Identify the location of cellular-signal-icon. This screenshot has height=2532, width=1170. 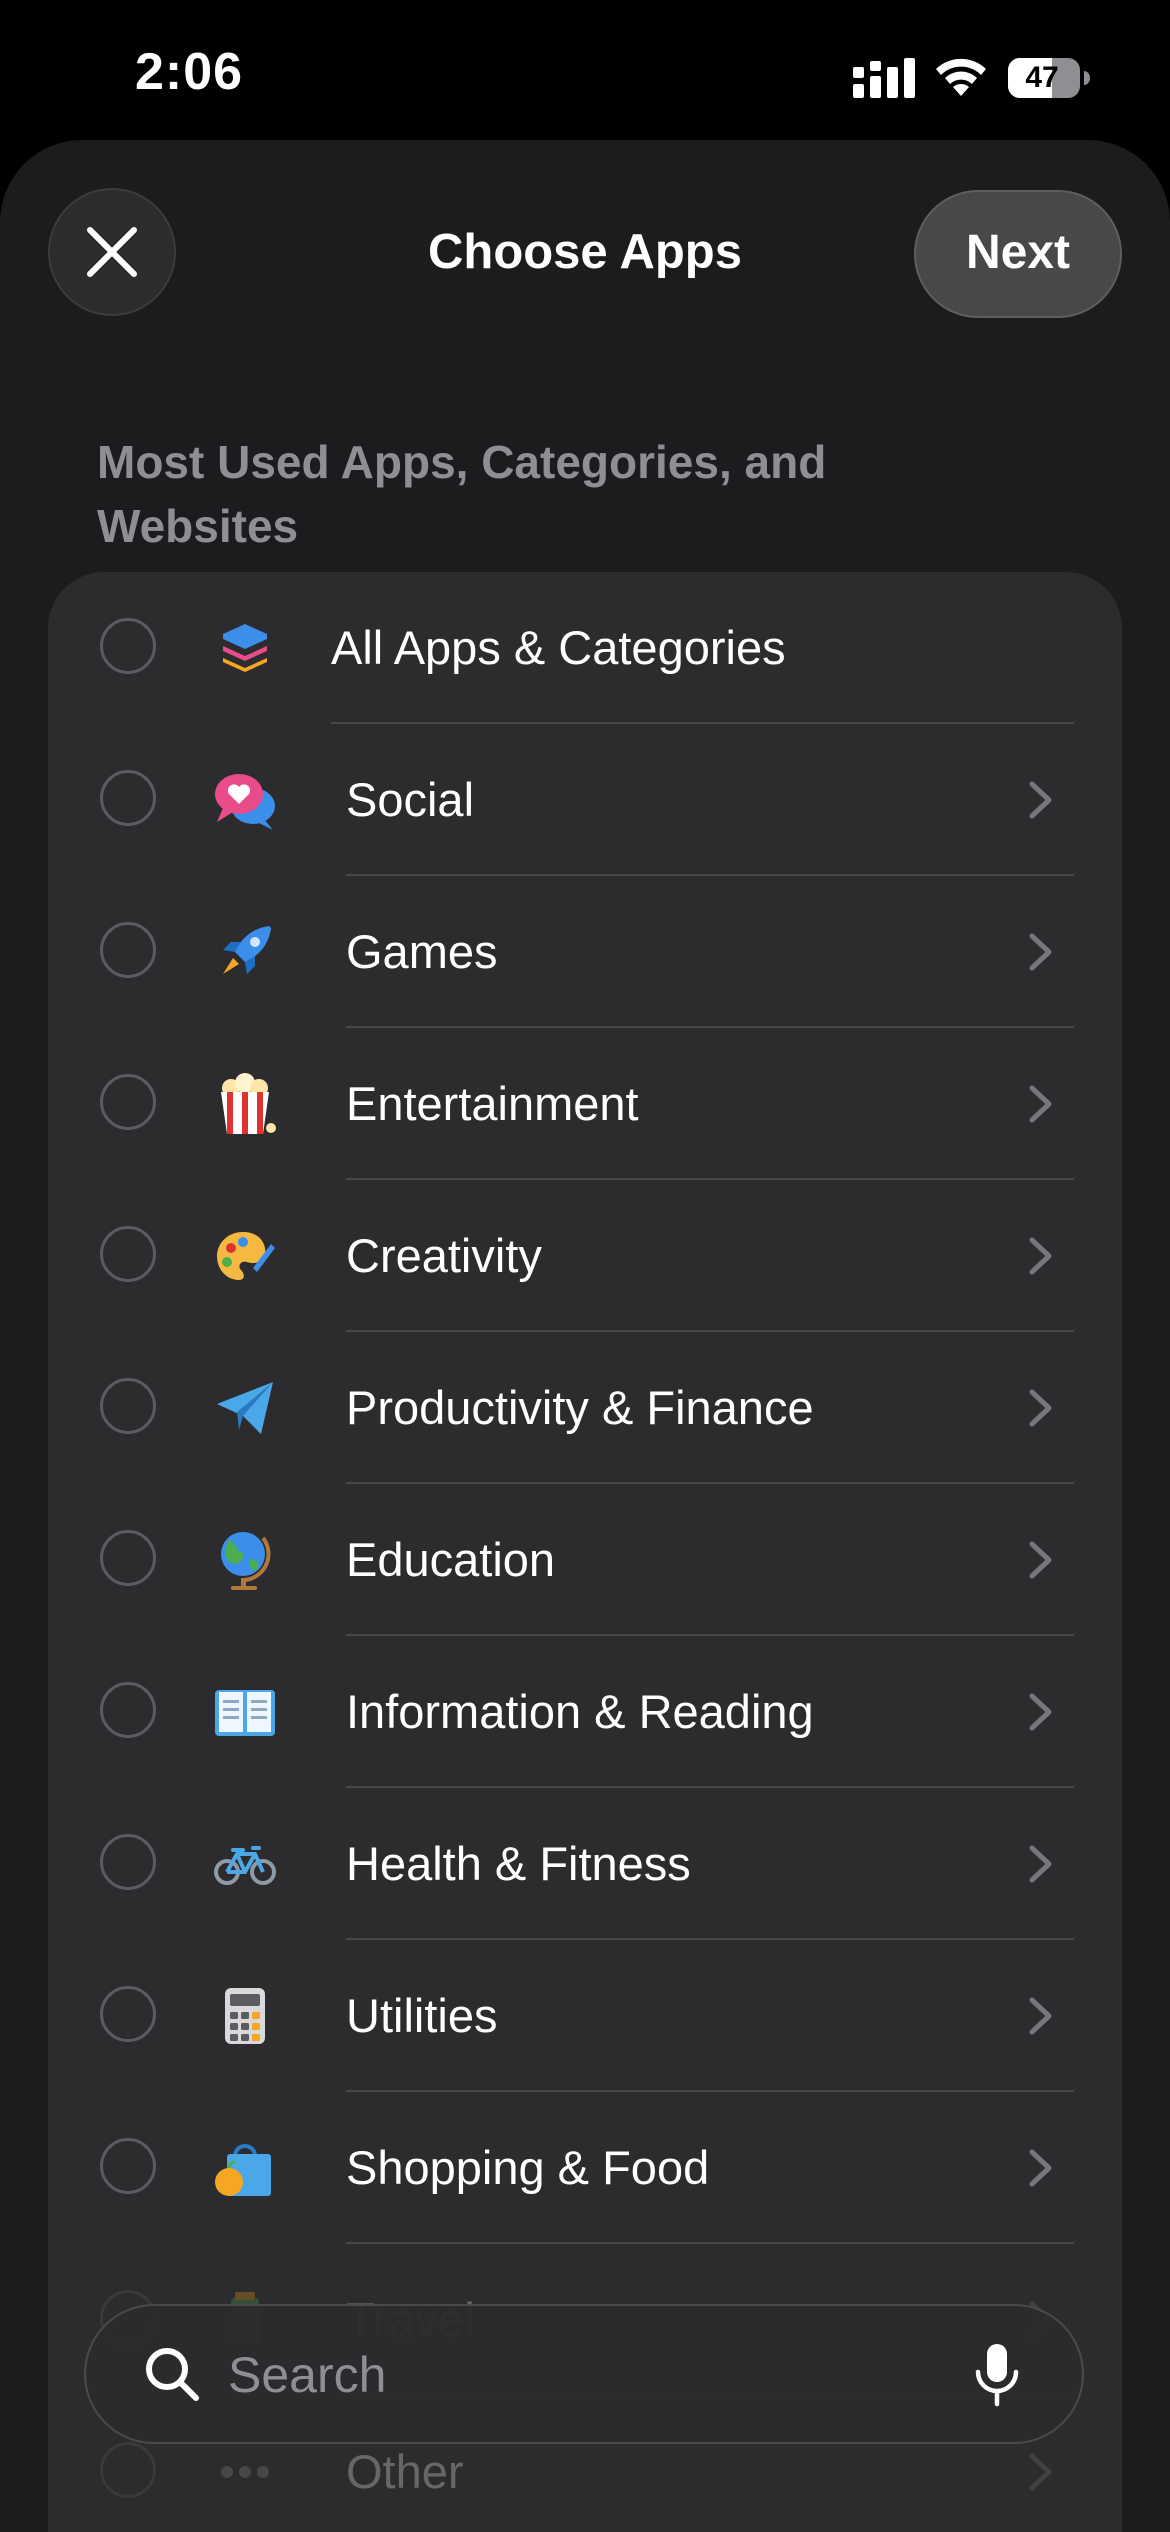
(884, 78).